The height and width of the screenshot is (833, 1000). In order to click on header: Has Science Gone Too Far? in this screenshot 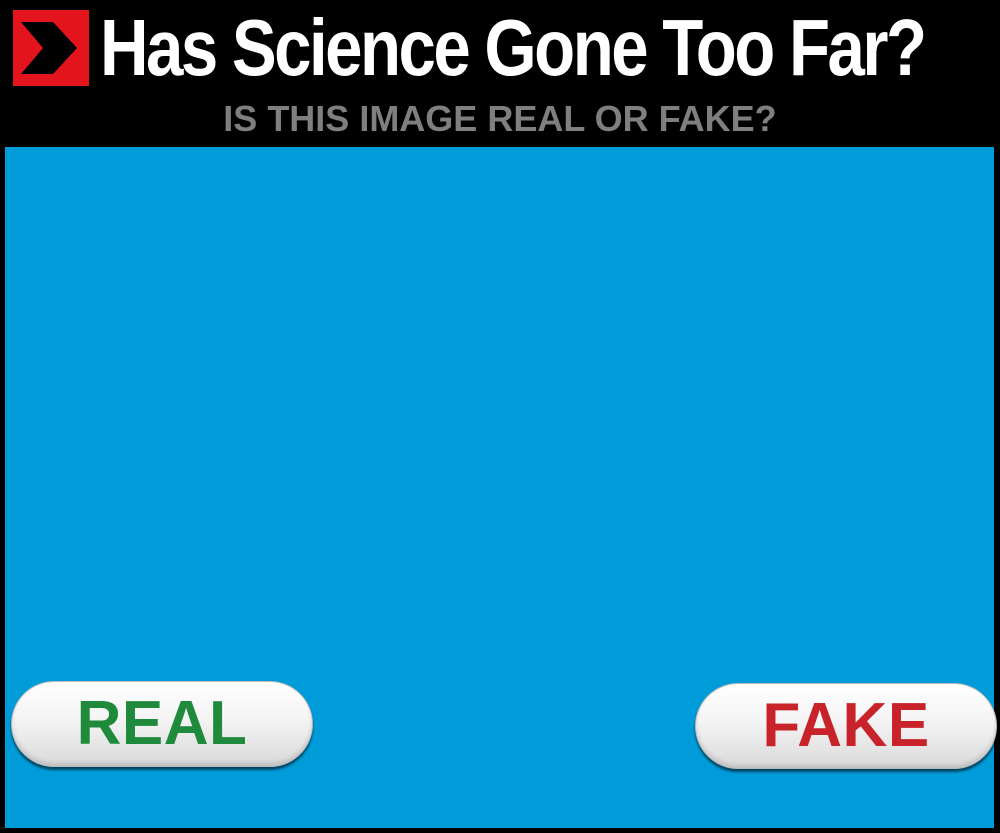, I will do `click(500, 48)`.